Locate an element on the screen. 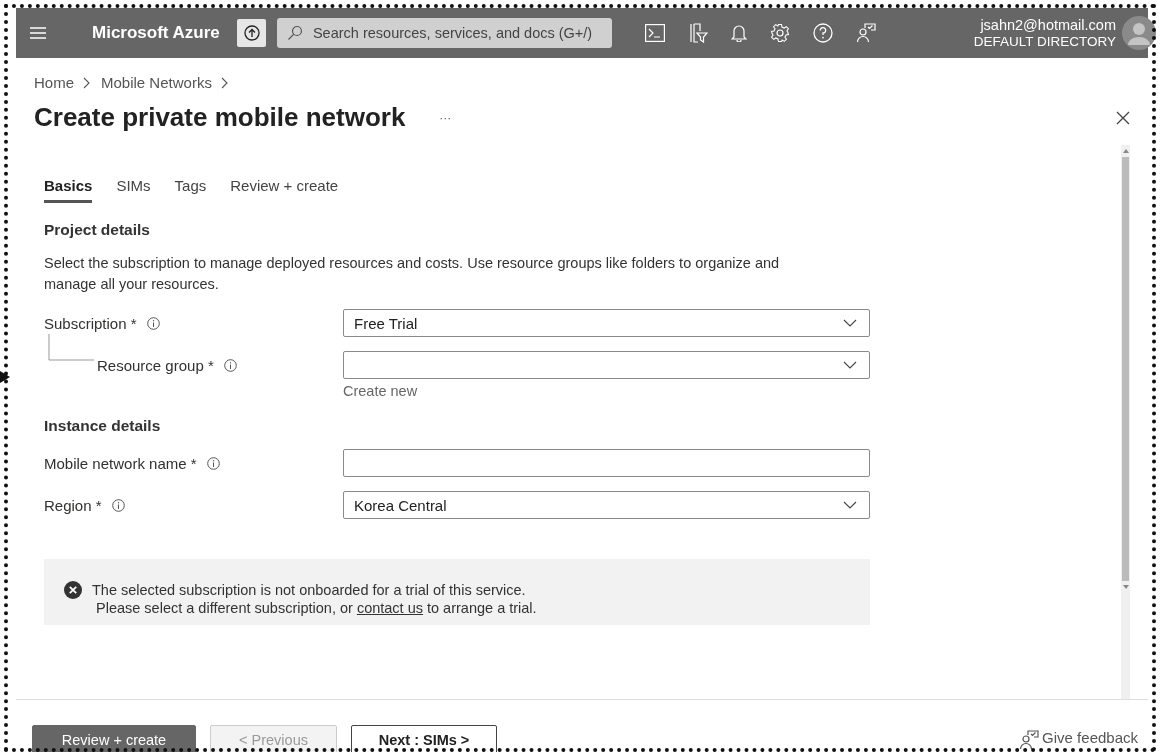 The height and width of the screenshot is (752, 1160). upload-icon is located at coordinates (251, 33).